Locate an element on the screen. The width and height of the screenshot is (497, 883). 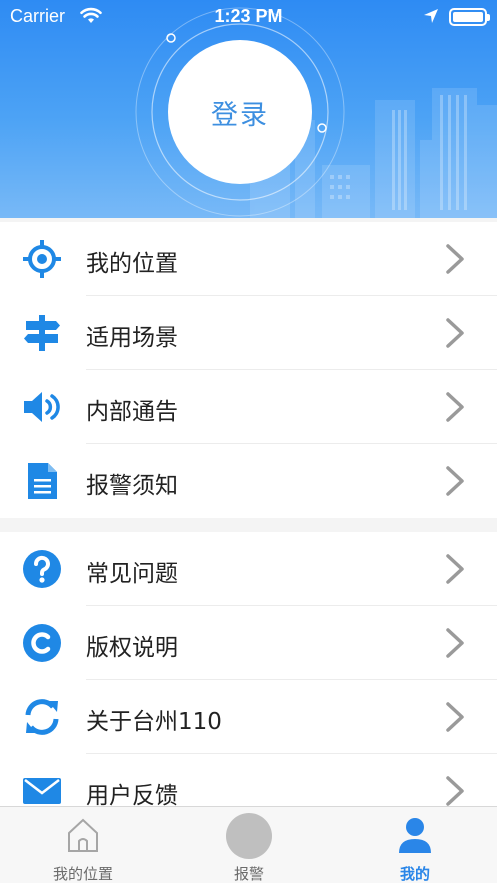
menu-item-label: 关于台州110 is located at coordinates (154, 722).